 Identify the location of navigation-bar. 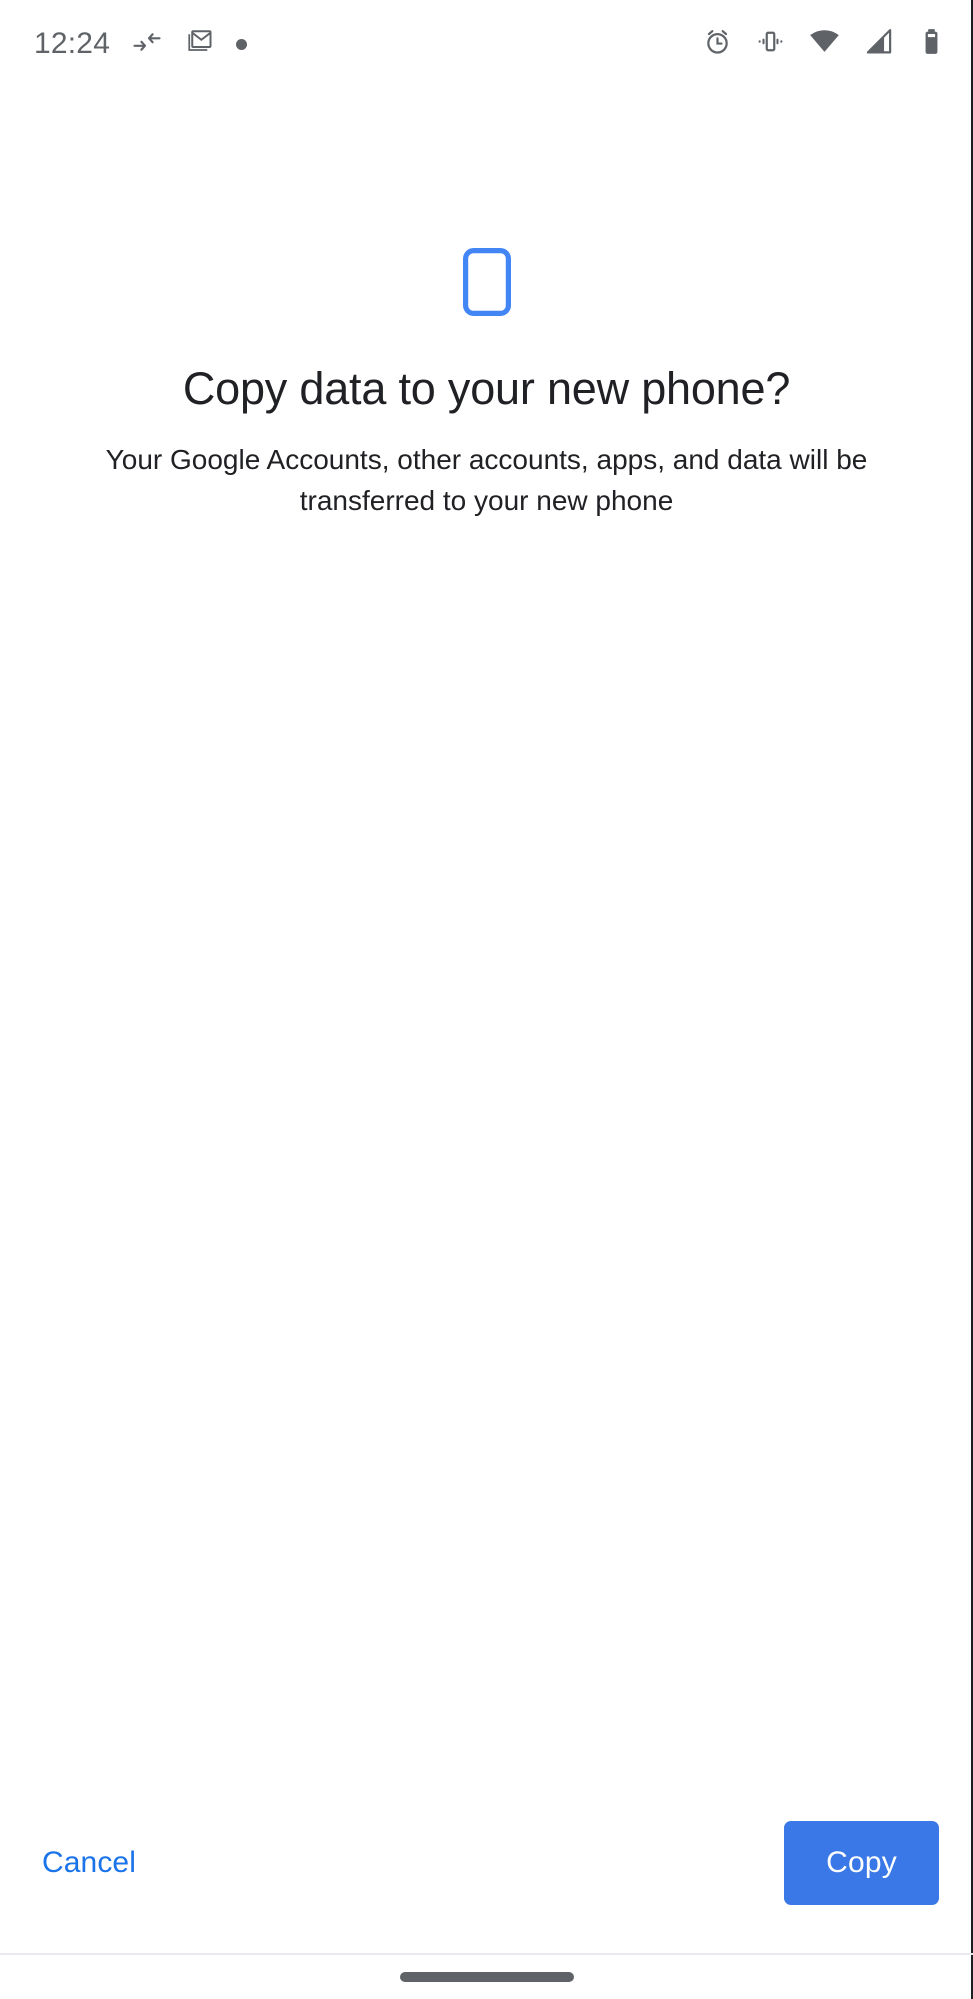
(486, 1977).